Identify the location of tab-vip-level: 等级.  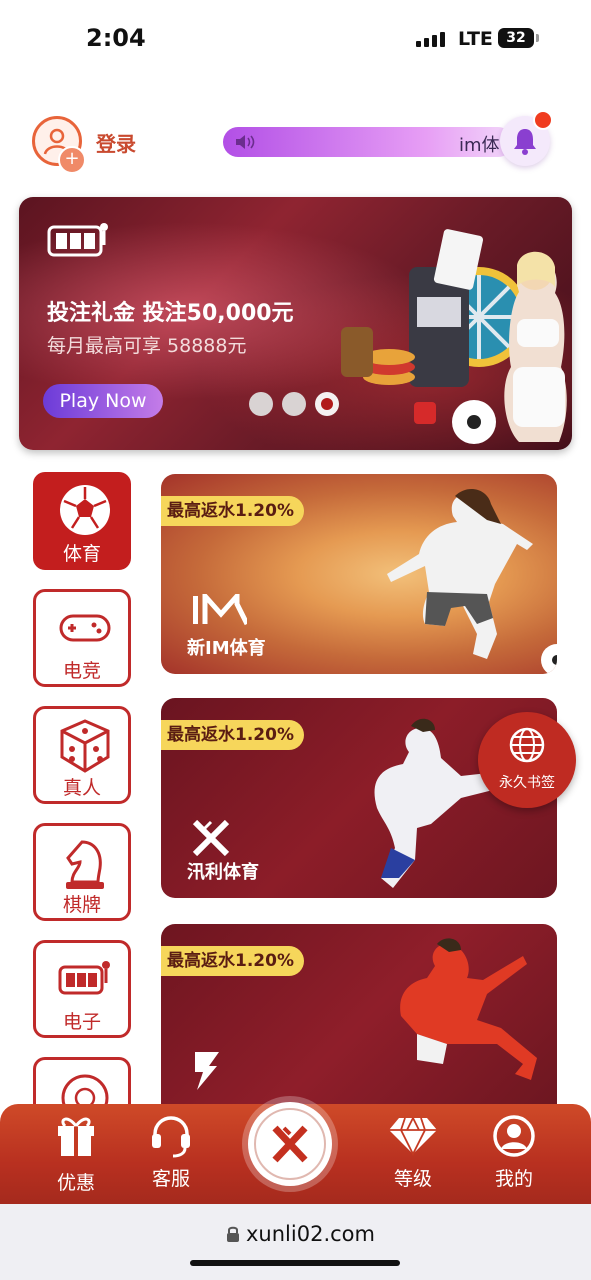
(413, 1154).